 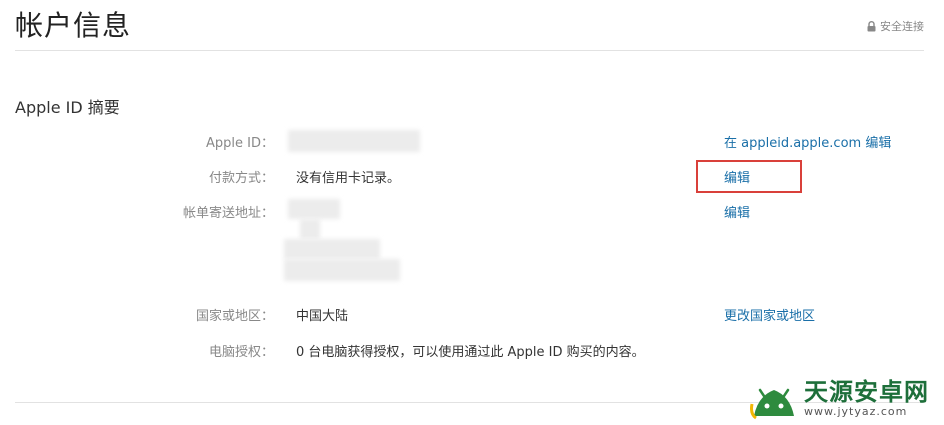 I want to click on section-title: Apple ID 摘要, so click(x=67, y=107).